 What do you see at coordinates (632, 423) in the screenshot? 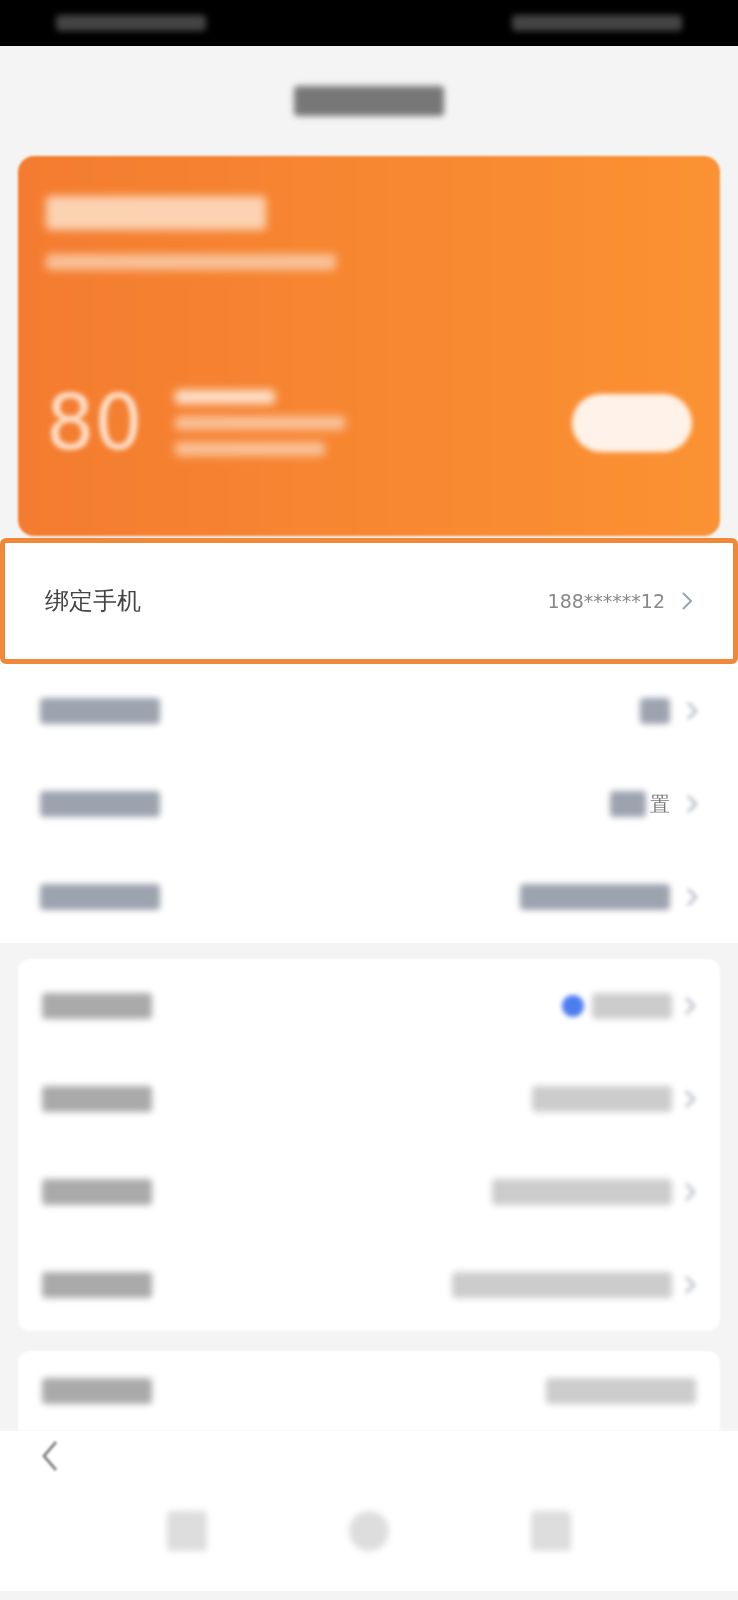
I see `card-button` at bounding box center [632, 423].